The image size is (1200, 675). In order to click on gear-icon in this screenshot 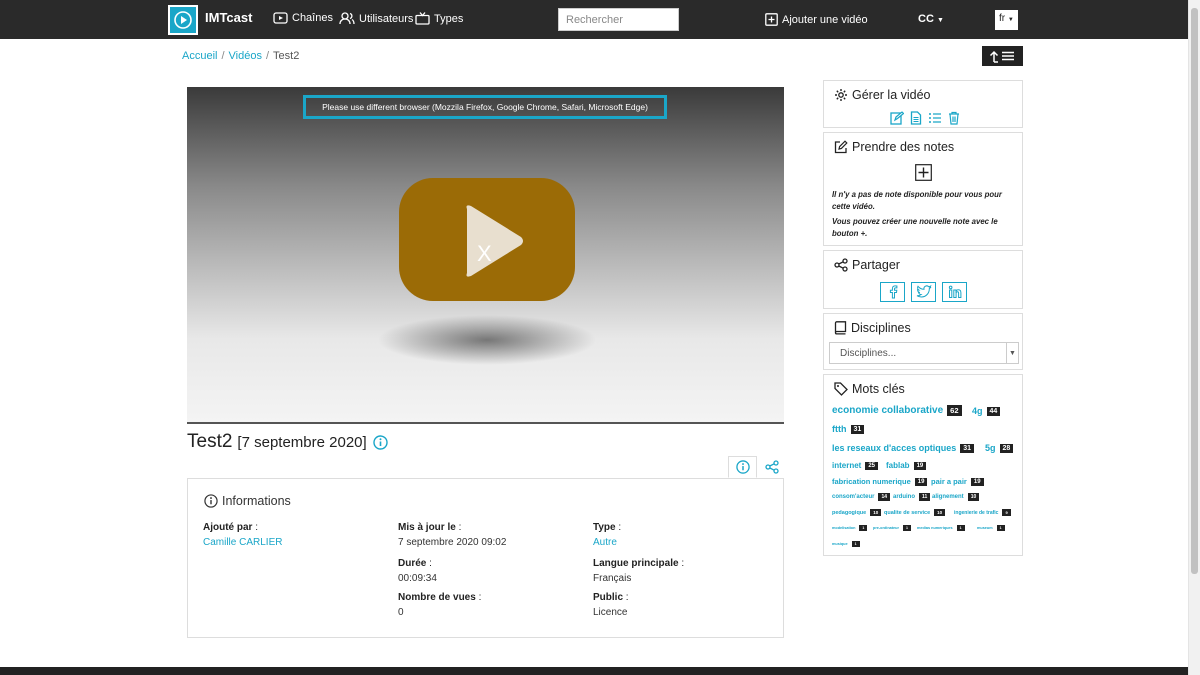, I will do `click(841, 95)`.